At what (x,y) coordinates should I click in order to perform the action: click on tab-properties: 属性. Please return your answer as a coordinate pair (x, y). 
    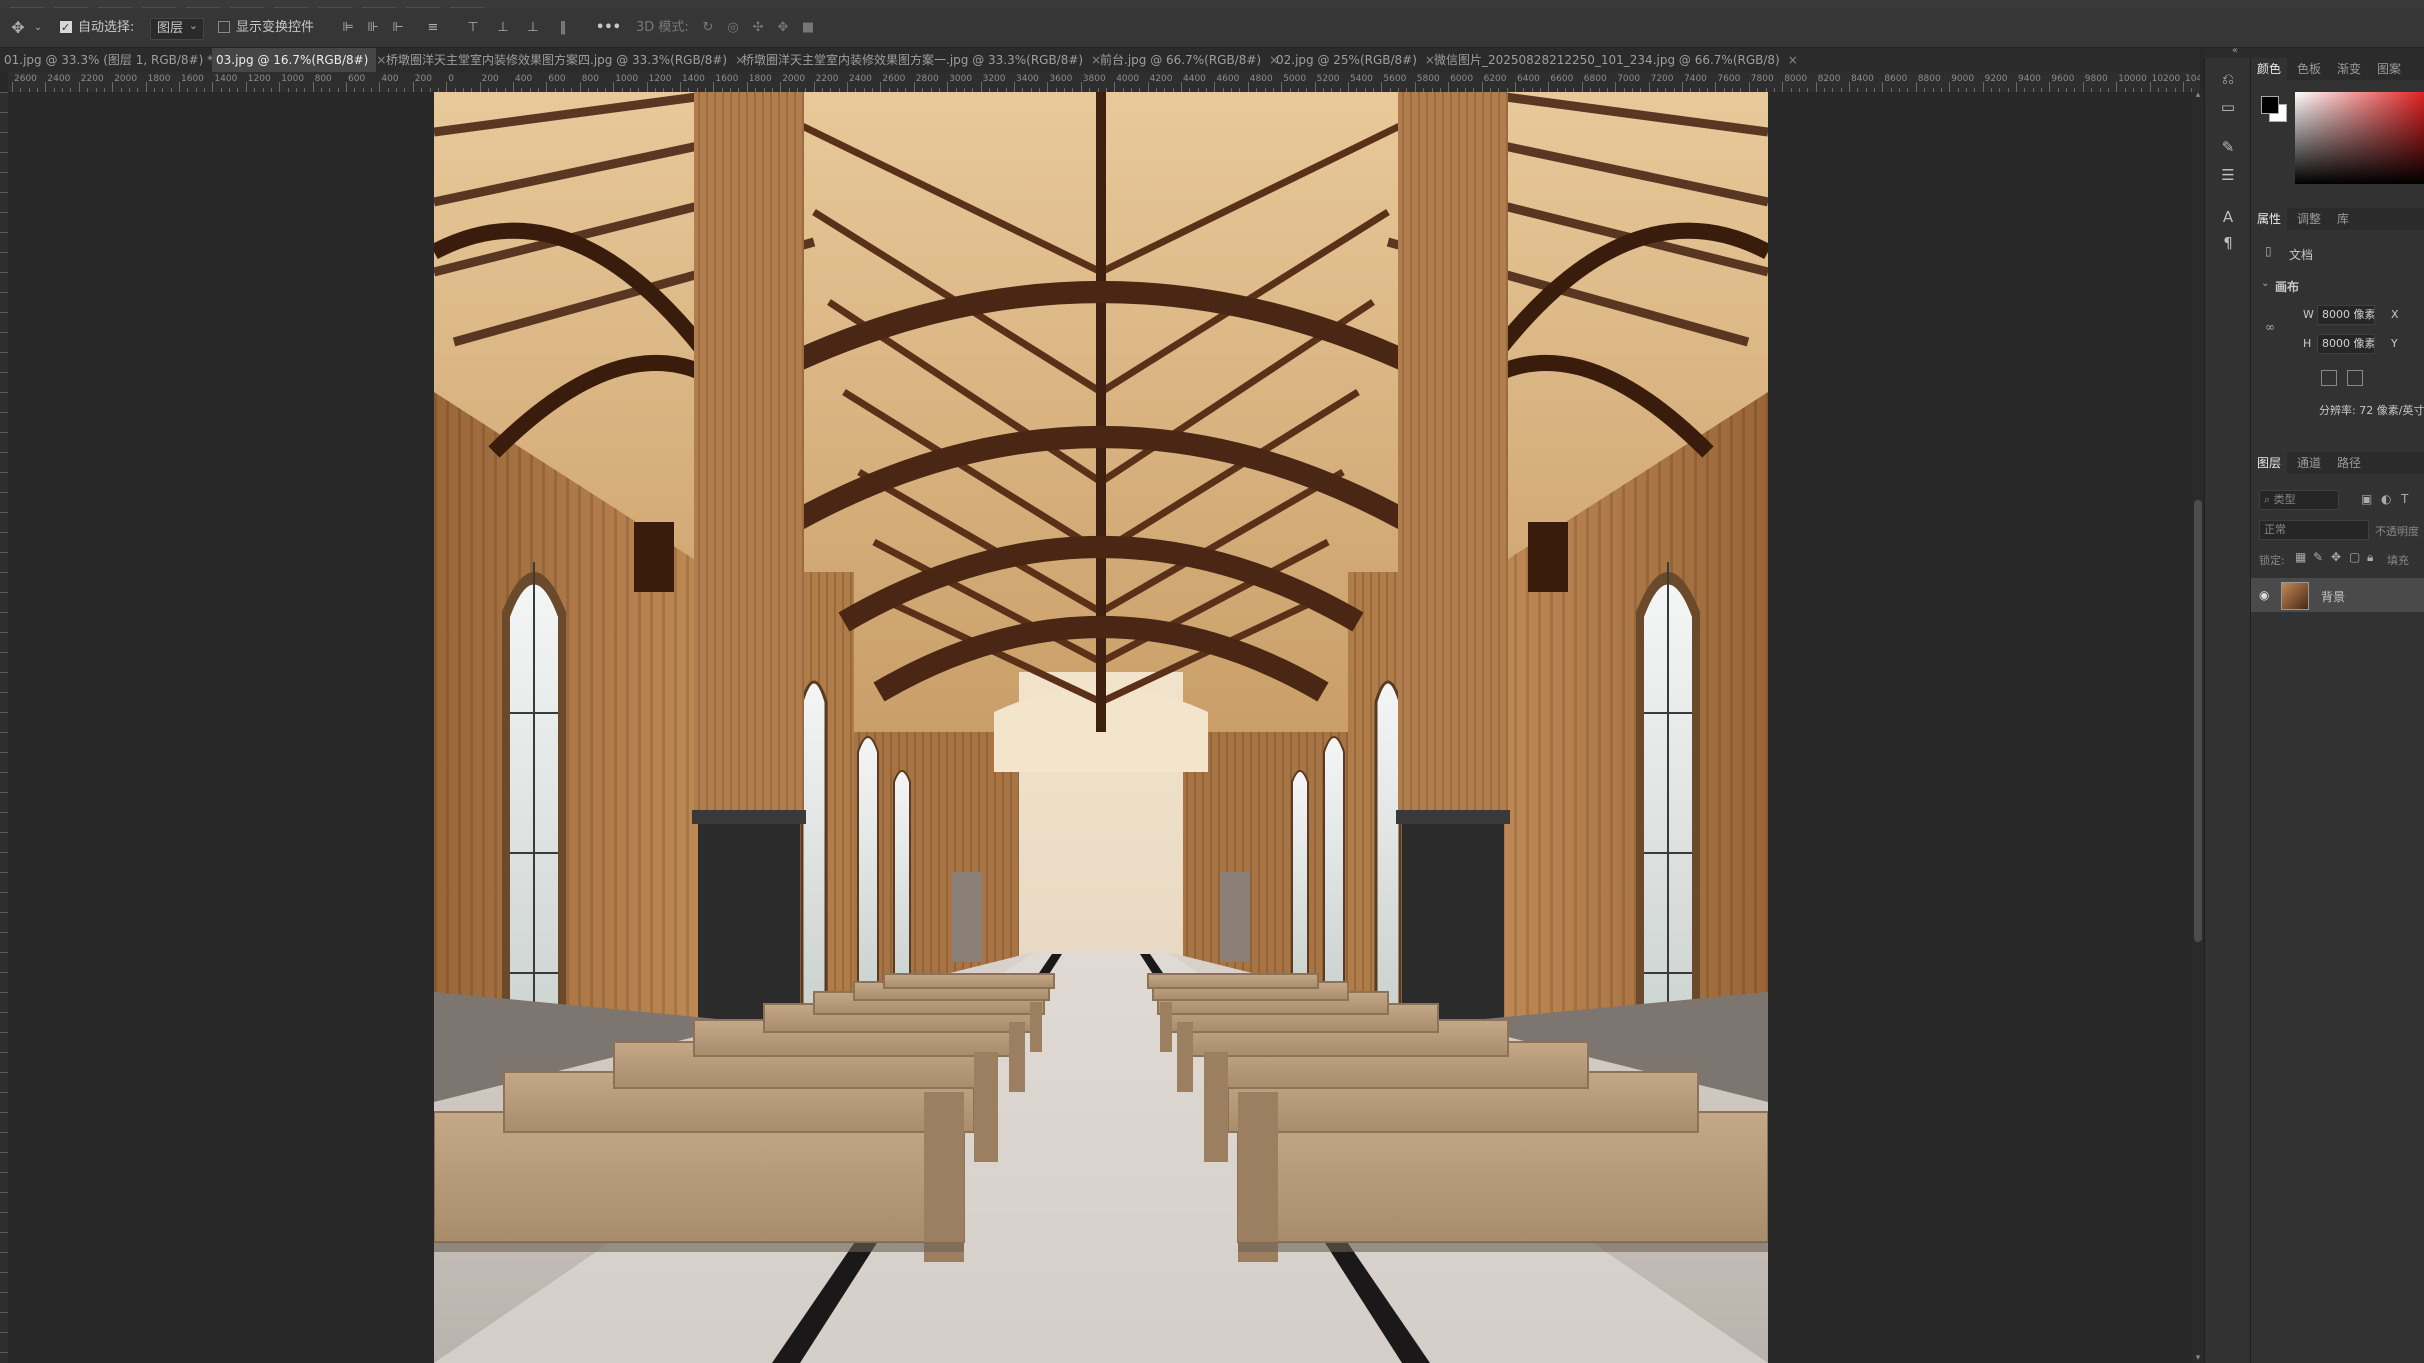
    Looking at the image, I should click on (2269, 219).